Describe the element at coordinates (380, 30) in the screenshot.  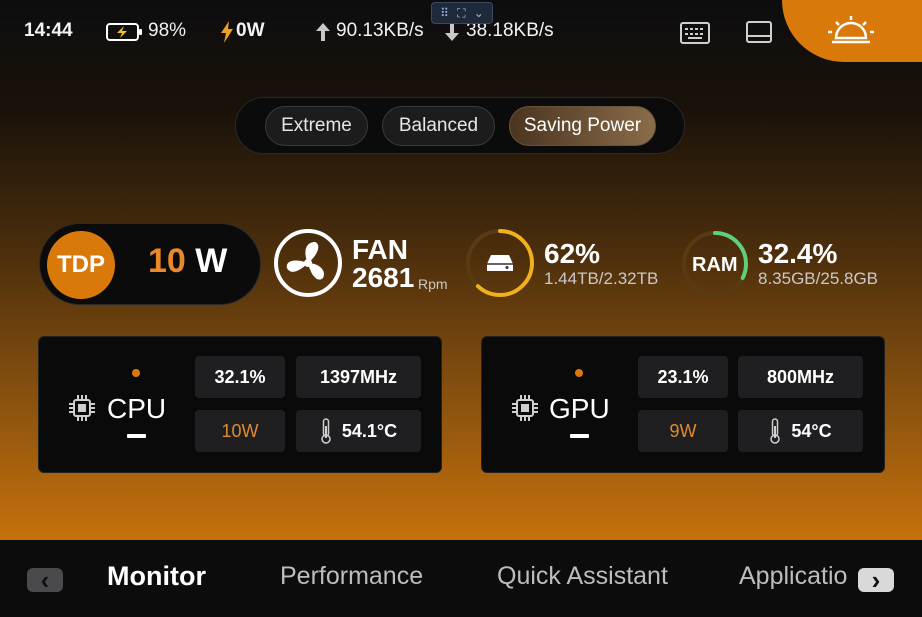
I see `upload-speed: 90.13KB/s` at that location.